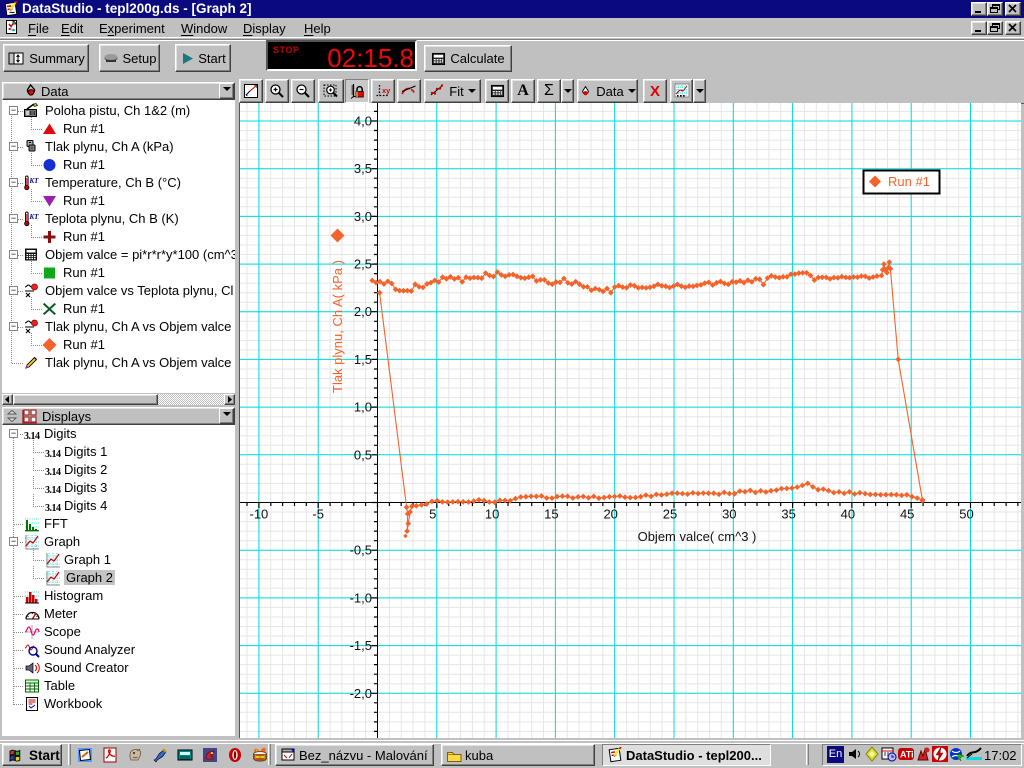 The width and height of the screenshot is (1024, 768). Describe the element at coordinates (907, 514) in the screenshot. I see `svg-text: 45` at that location.